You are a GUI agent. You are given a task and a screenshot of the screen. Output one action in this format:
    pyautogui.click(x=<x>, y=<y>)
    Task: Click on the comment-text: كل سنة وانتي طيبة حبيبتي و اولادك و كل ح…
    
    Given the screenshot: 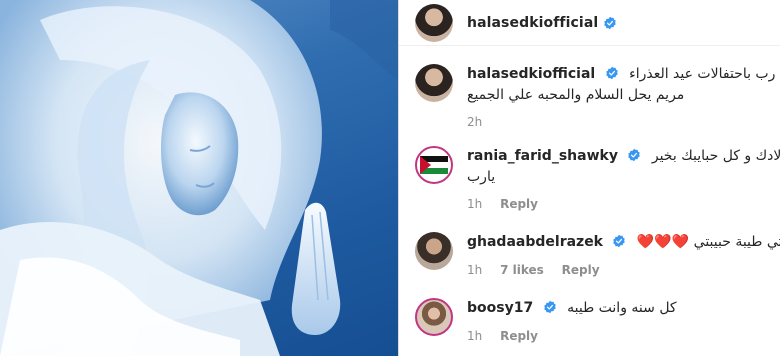 What is the action you would take?
    pyautogui.click(x=715, y=156)
    